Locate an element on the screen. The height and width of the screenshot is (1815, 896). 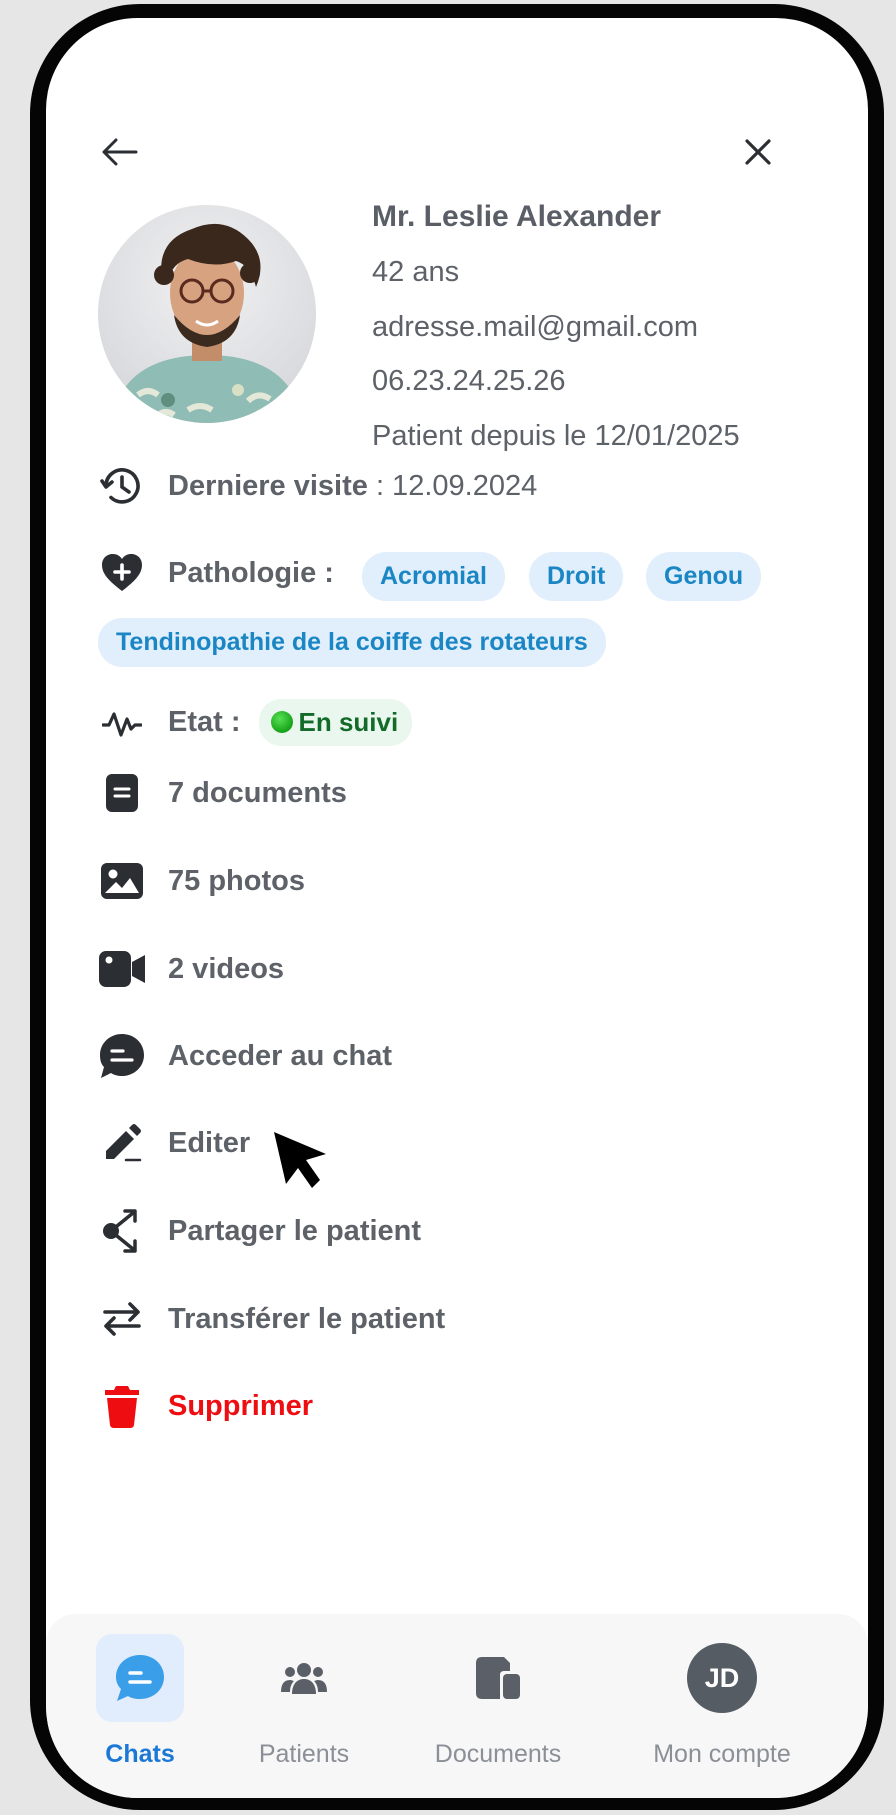
patient-age: 42 ans is located at coordinates (416, 272).